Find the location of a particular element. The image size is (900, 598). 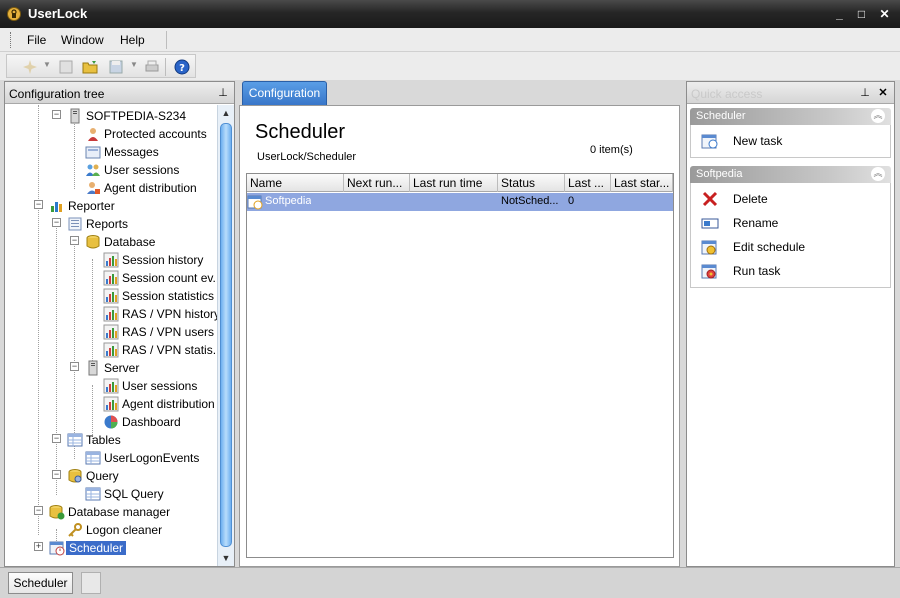

dashboard-icon is located at coordinates (111, 422).